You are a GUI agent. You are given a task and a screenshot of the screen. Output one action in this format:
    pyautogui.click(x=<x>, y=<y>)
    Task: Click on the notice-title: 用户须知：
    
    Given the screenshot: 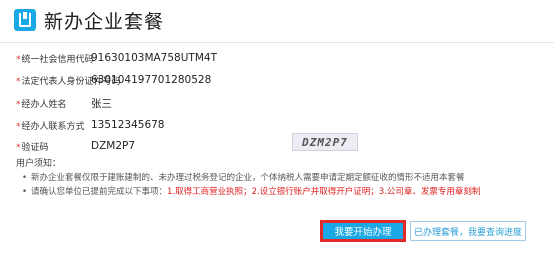 What is the action you would take?
    pyautogui.click(x=39, y=164)
    